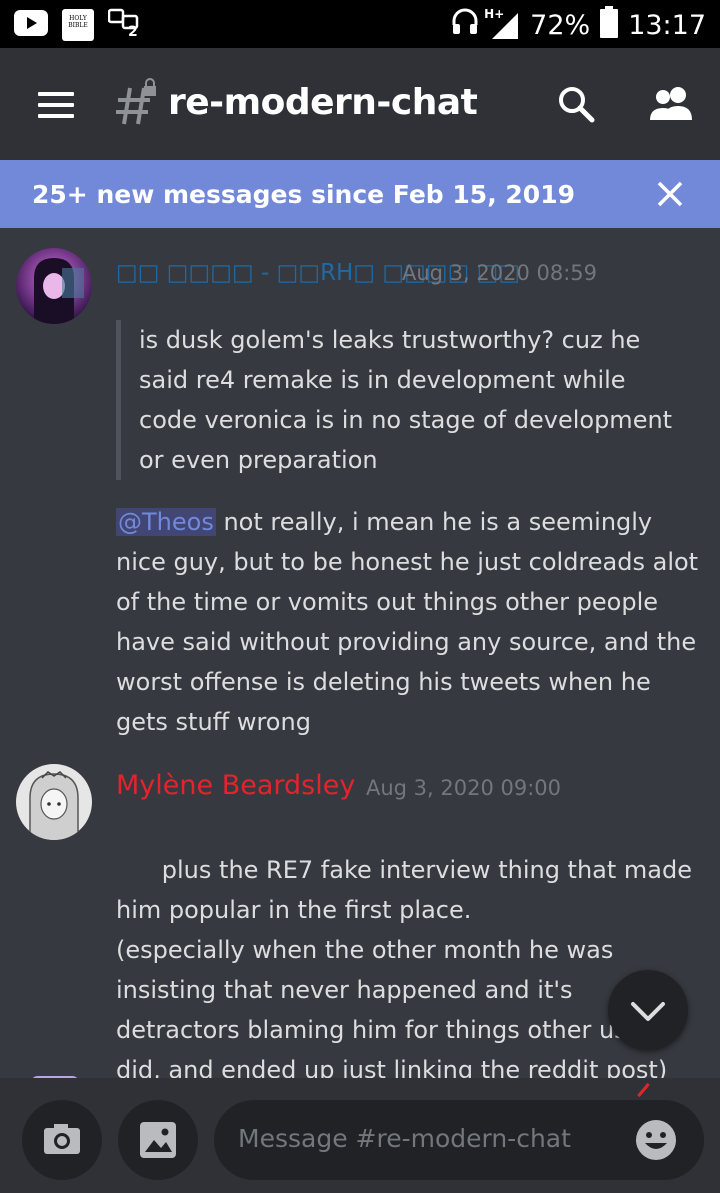  Describe the element at coordinates (667, 25) in the screenshot. I see `clock: 13:17` at that location.